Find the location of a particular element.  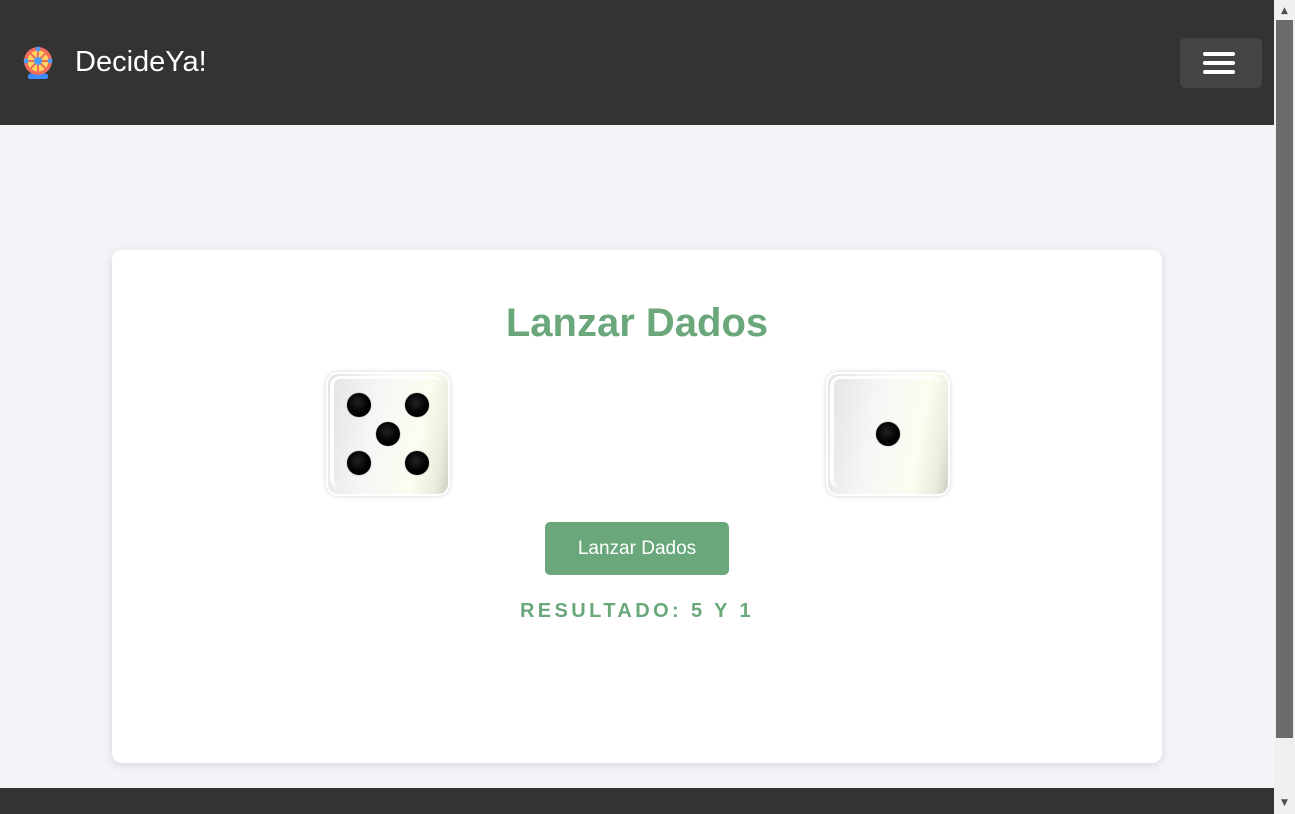

die-left is located at coordinates (388, 434).